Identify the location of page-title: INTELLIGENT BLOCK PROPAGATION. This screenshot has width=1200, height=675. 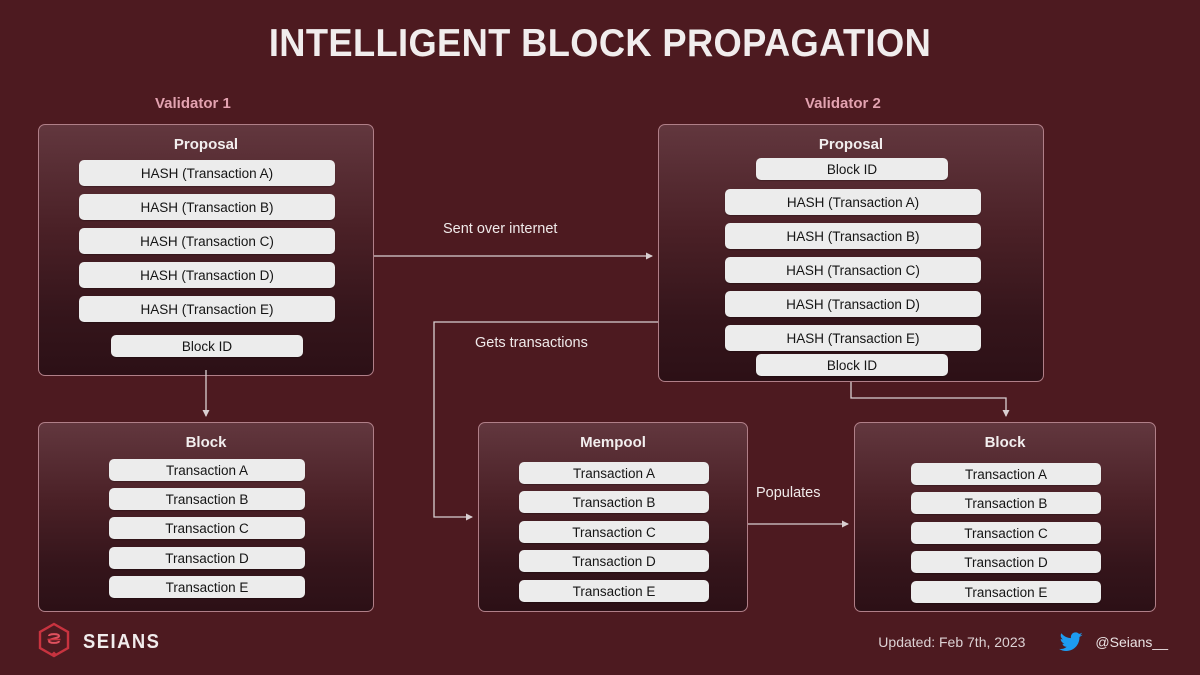
(600, 43).